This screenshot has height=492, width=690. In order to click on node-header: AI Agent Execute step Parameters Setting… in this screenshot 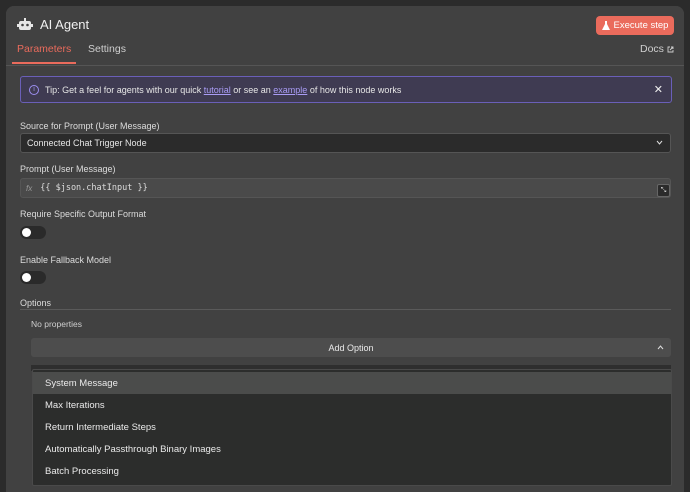, I will do `click(345, 36)`.